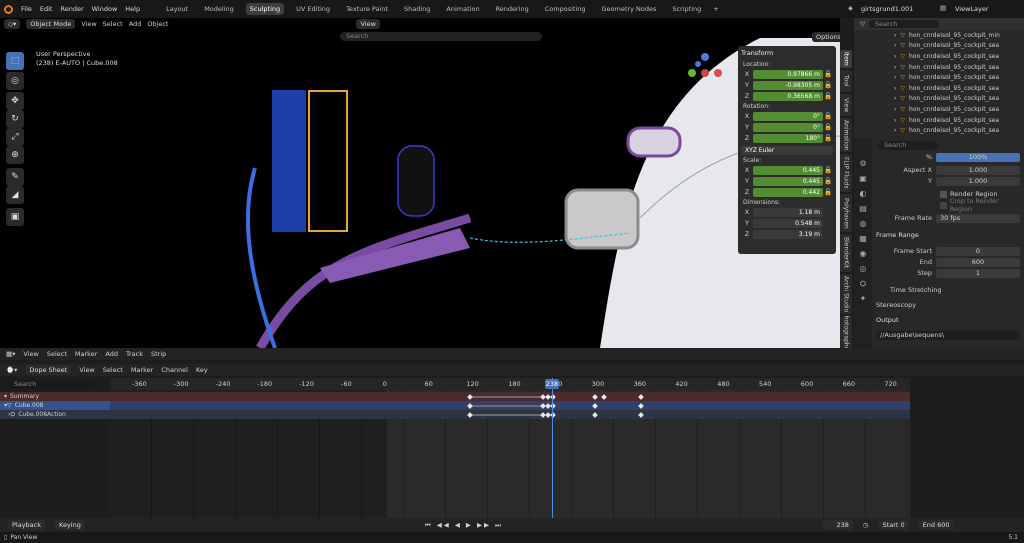  I want to click on current-frame-badge: 238, so click(552, 384).